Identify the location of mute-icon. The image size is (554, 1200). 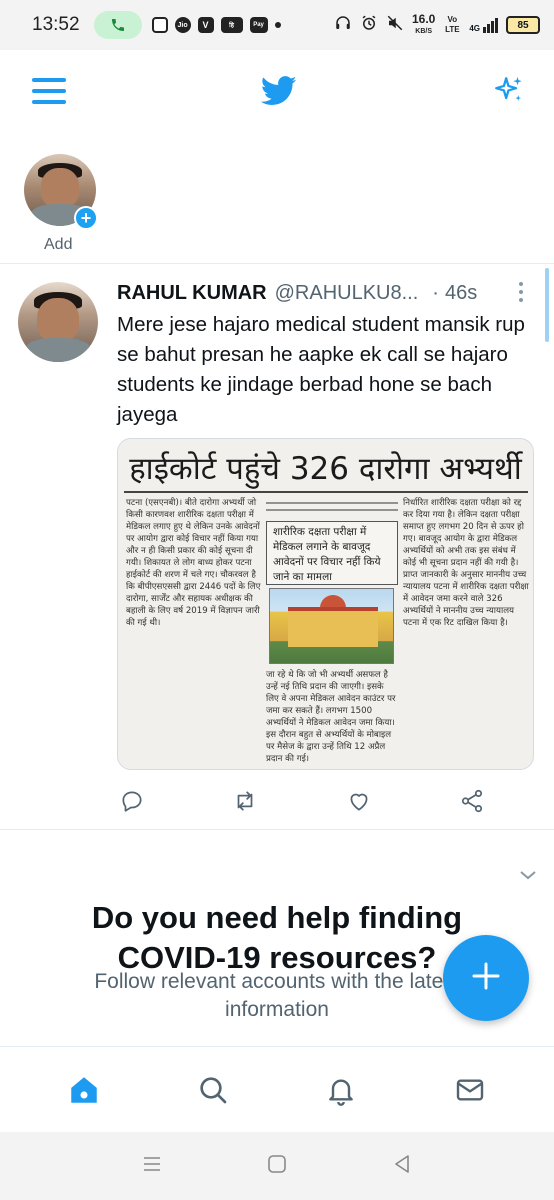
(395, 25).